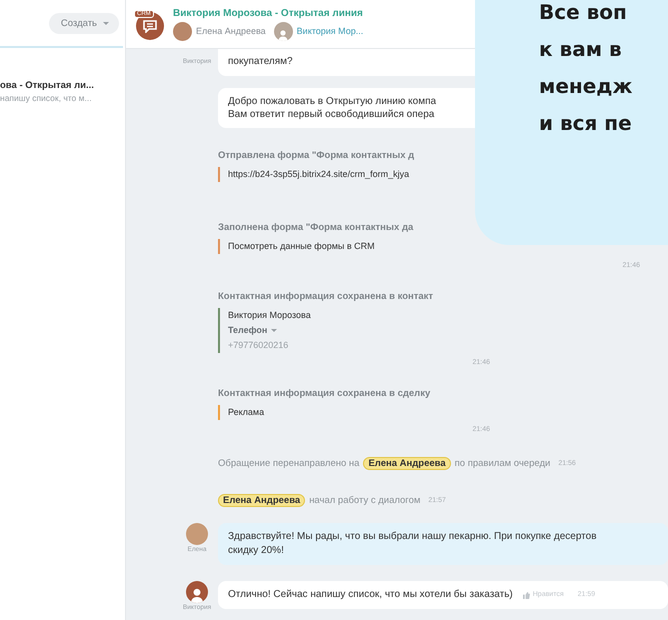 This screenshot has width=668, height=620. I want to click on callout-text: менедж, so click(586, 86).